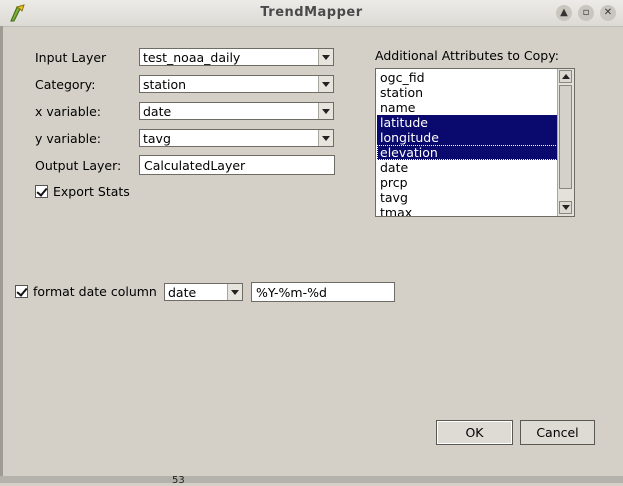 The width and height of the screenshot is (623, 486). Describe the element at coordinates (1, 254) in the screenshot. I see `window-frame-left` at that location.